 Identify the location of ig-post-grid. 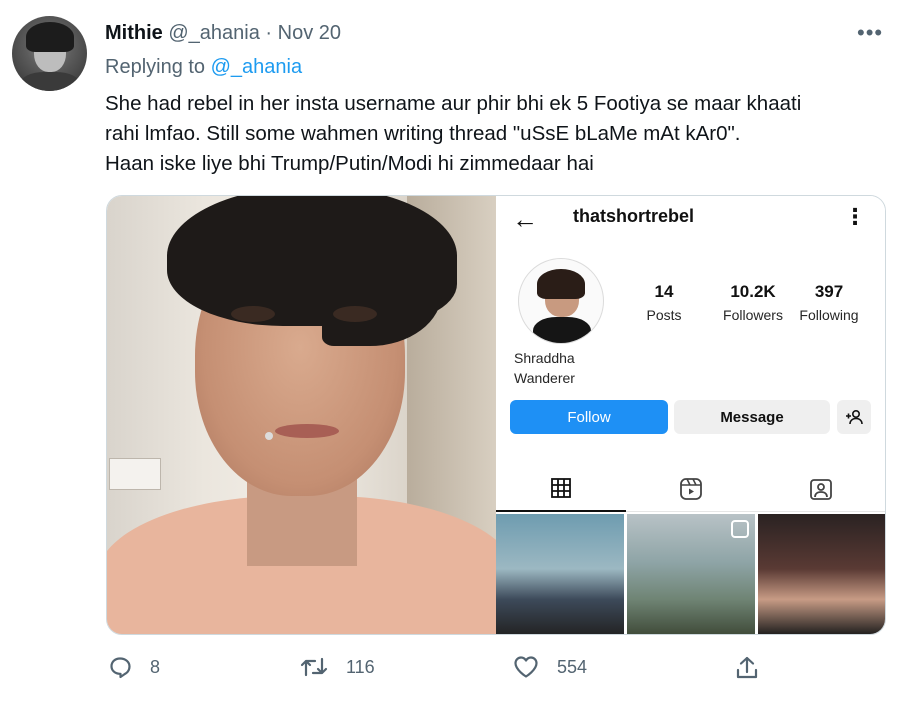
(690, 574).